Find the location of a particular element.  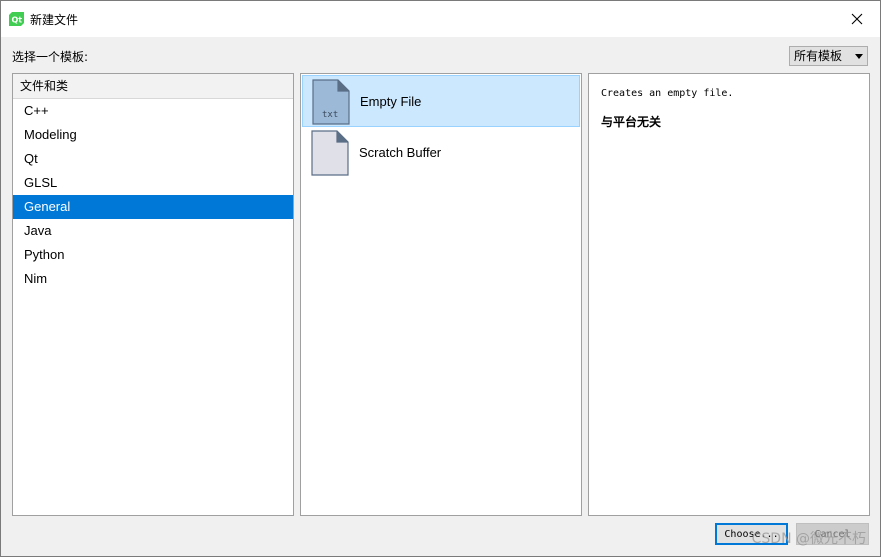

category-header: 文件和类 is located at coordinates (153, 86).